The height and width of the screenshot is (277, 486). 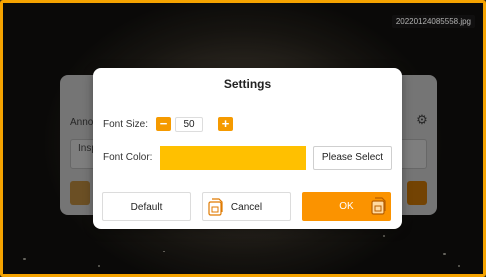 I want to click on ok-button-label: OK, so click(x=346, y=206).